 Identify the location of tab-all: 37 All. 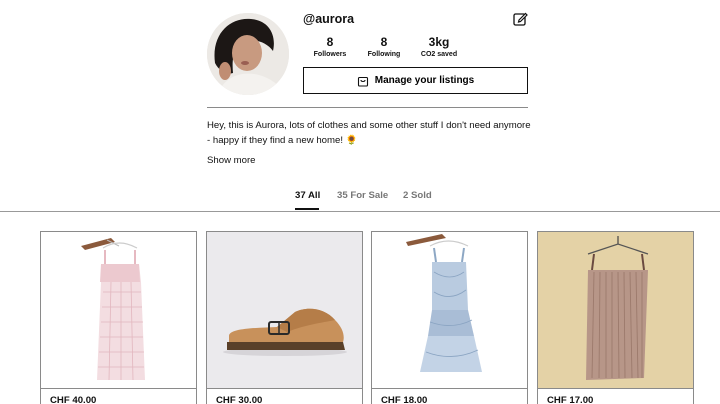
(307, 195).